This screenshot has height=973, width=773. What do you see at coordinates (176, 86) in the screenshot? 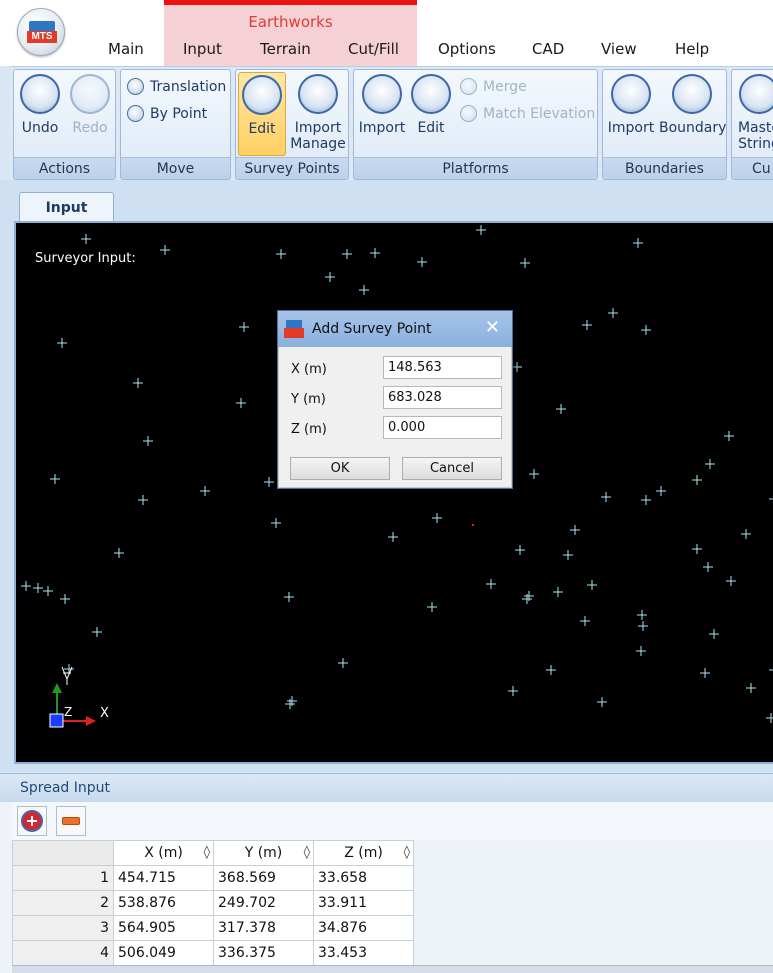
I see `translation-button: Translation` at bounding box center [176, 86].